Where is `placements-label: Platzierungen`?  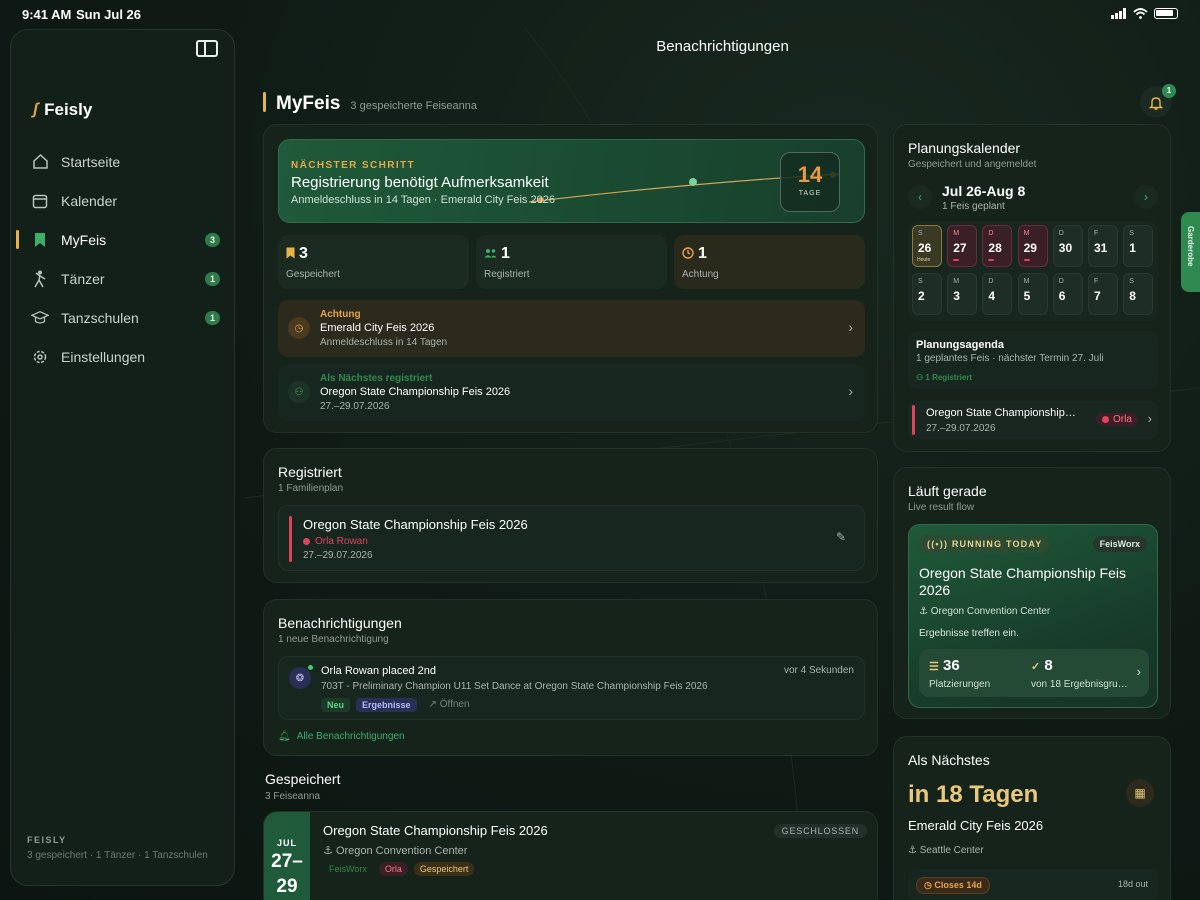
placements-label: Platzierungen is located at coordinates (960, 684).